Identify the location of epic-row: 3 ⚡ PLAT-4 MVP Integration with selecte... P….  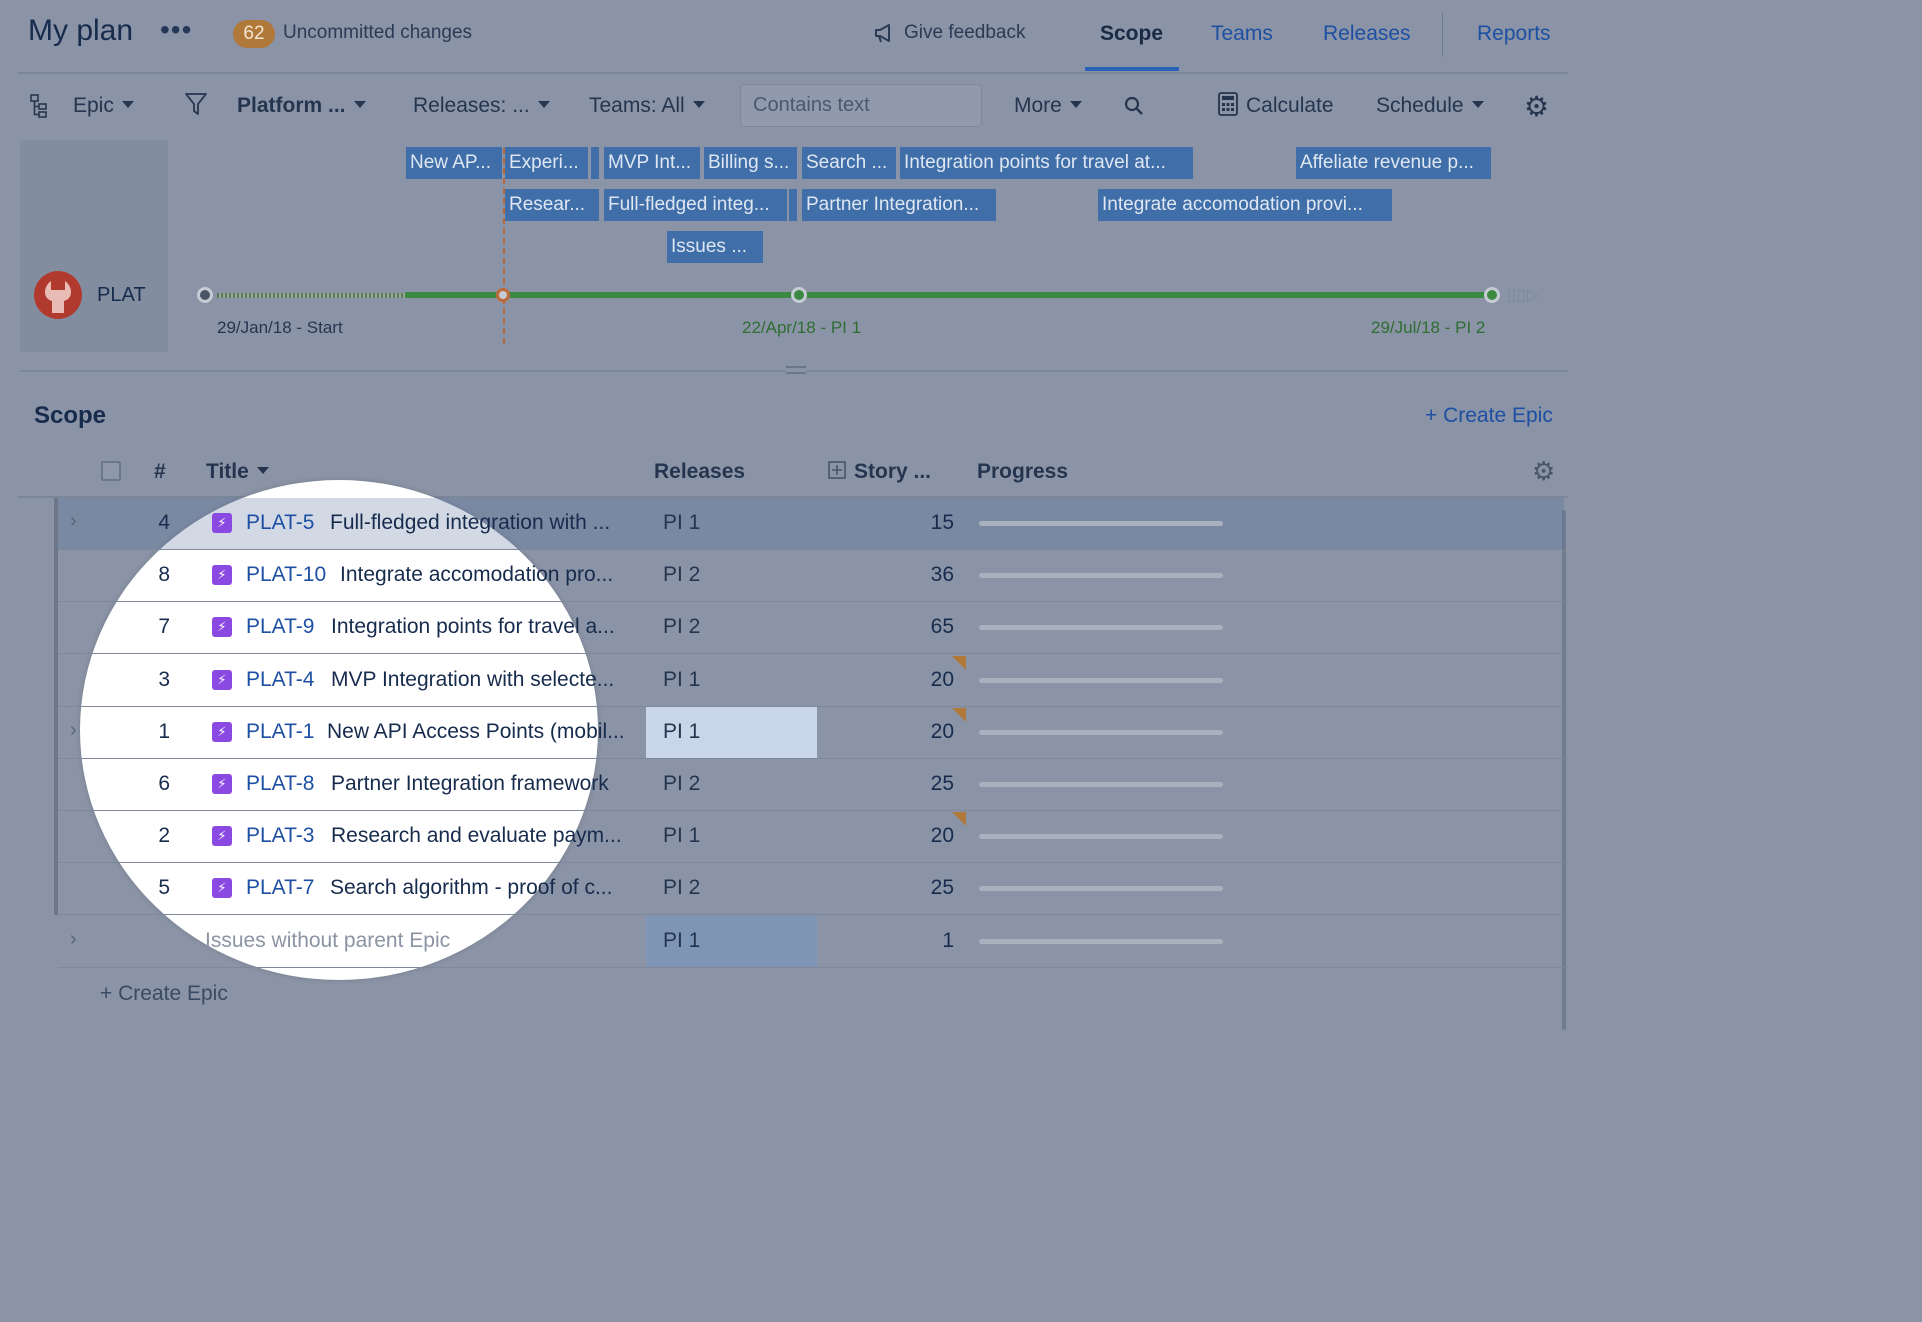
(811, 681).